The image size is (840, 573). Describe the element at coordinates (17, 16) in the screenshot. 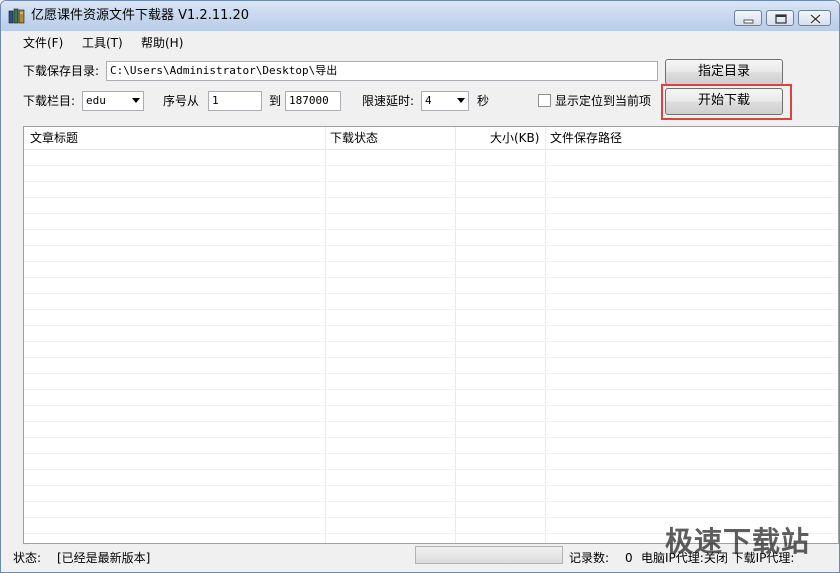

I see `books-icon` at that location.